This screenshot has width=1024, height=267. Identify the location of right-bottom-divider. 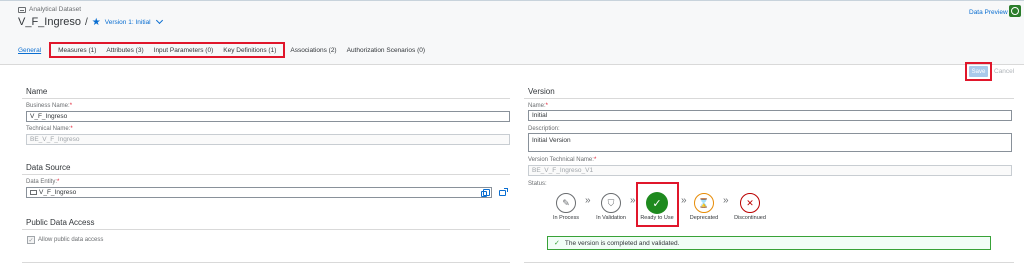
(769, 262).